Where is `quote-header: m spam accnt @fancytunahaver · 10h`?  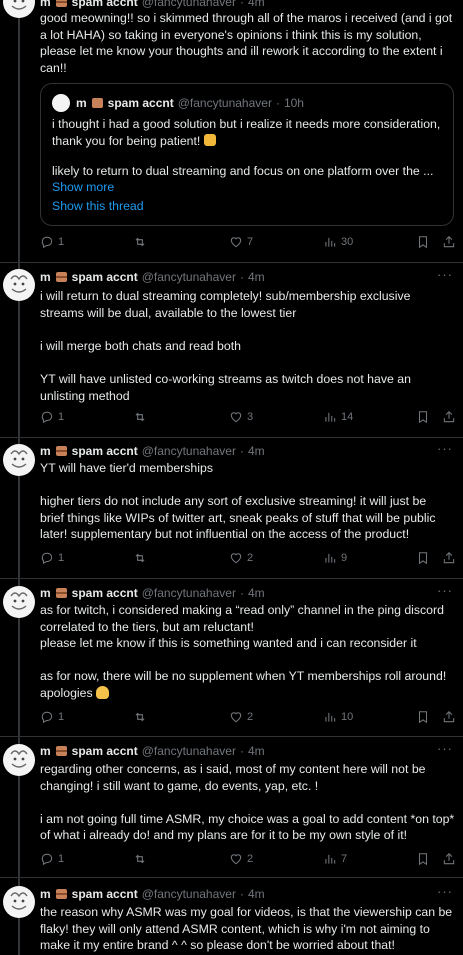 quote-header: m spam accnt @fancytunahaver · 10h is located at coordinates (178, 103).